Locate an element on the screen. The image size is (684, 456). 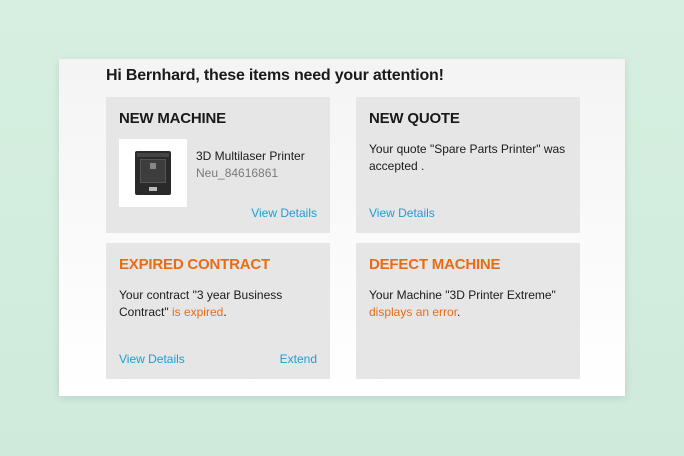
machine-id: Neu_84616861 is located at coordinates (237, 173).